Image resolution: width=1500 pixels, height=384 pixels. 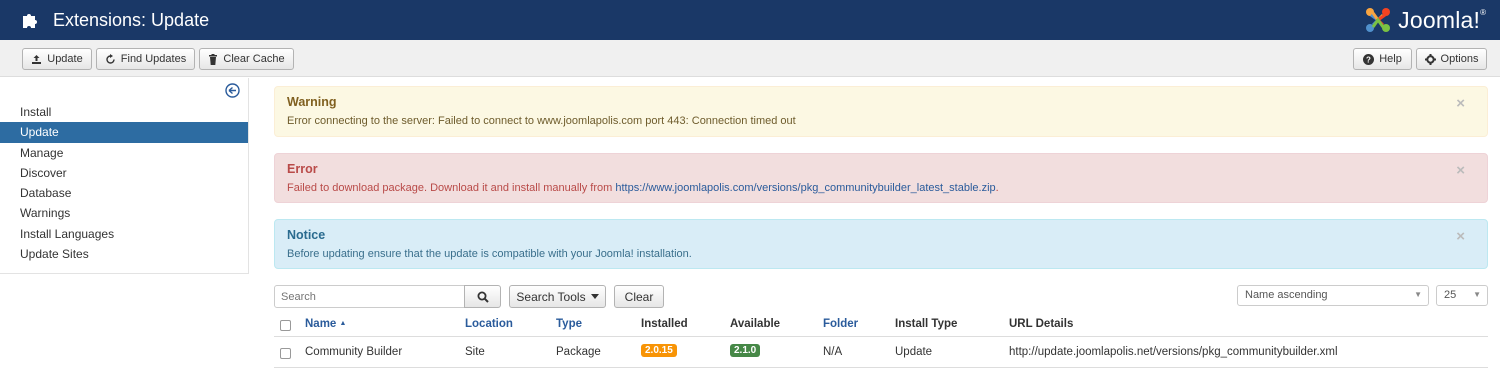 What do you see at coordinates (997, 188) in the screenshot?
I see `error-alert-suffix: .` at bounding box center [997, 188].